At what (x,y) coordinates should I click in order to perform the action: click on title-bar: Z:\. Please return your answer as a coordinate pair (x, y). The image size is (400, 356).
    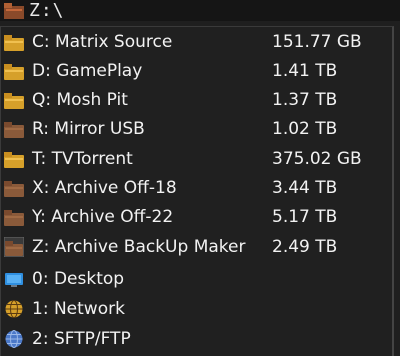
    Looking at the image, I should click on (200, 10).